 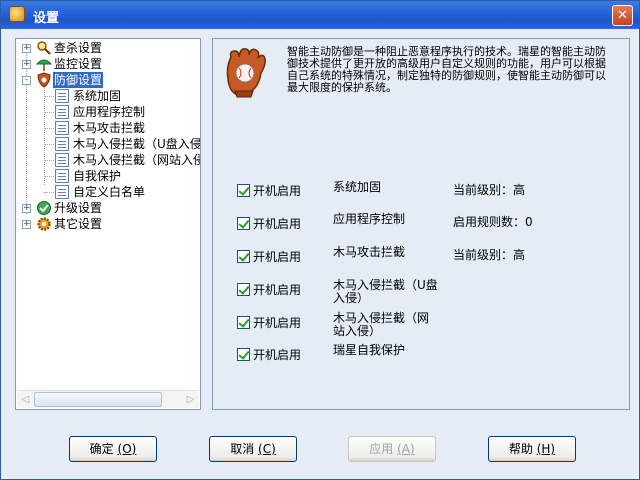 I want to click on tree-item-trojan-usb-block: 木马入侵拦截（U盘入侵, so click(x=108, y=144).